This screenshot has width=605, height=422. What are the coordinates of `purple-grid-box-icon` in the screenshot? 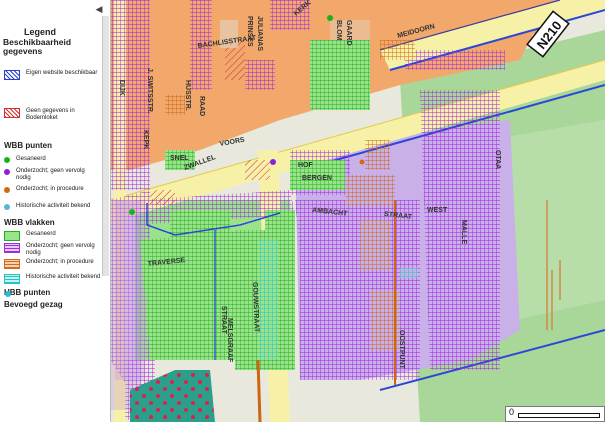 It's located at (12, 248).